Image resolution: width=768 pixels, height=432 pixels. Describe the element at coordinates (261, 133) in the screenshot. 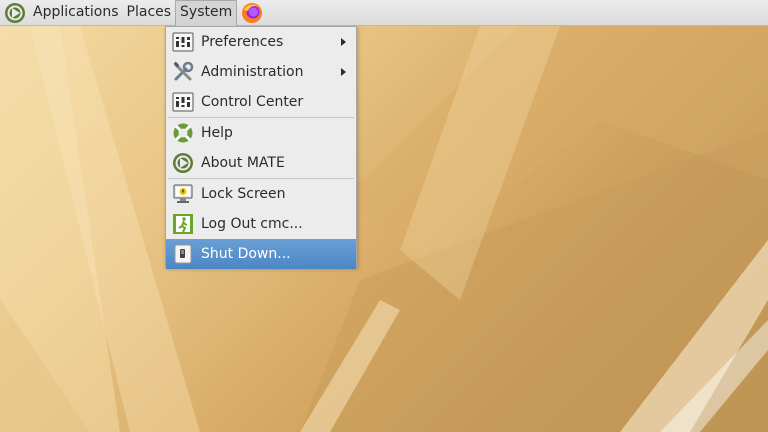

I see `menu-item-help: Help` at that location.